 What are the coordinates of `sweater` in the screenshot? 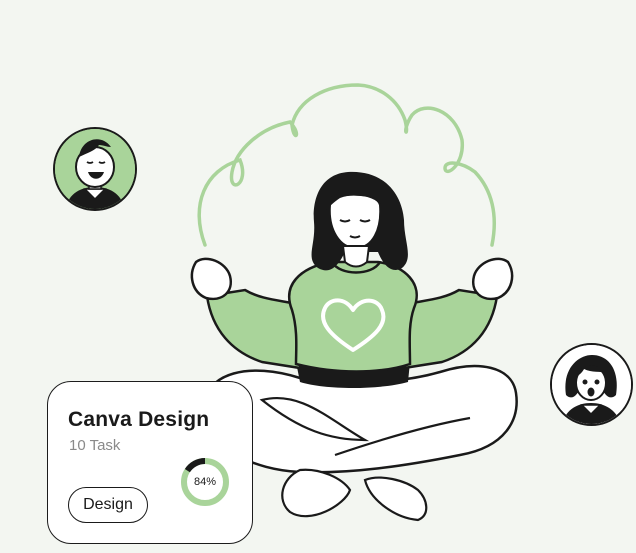 It's located at (352, 316).